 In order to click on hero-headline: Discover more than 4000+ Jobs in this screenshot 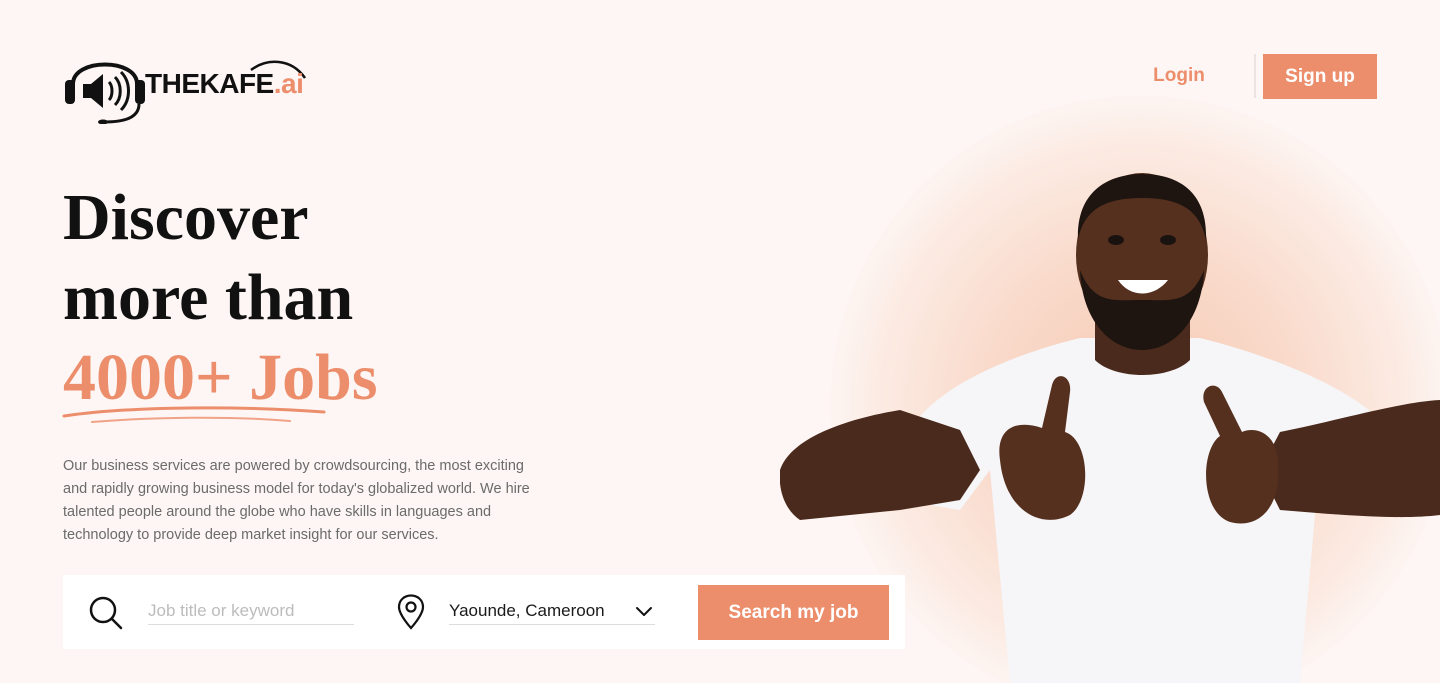, I will do `click(220, 298)`.